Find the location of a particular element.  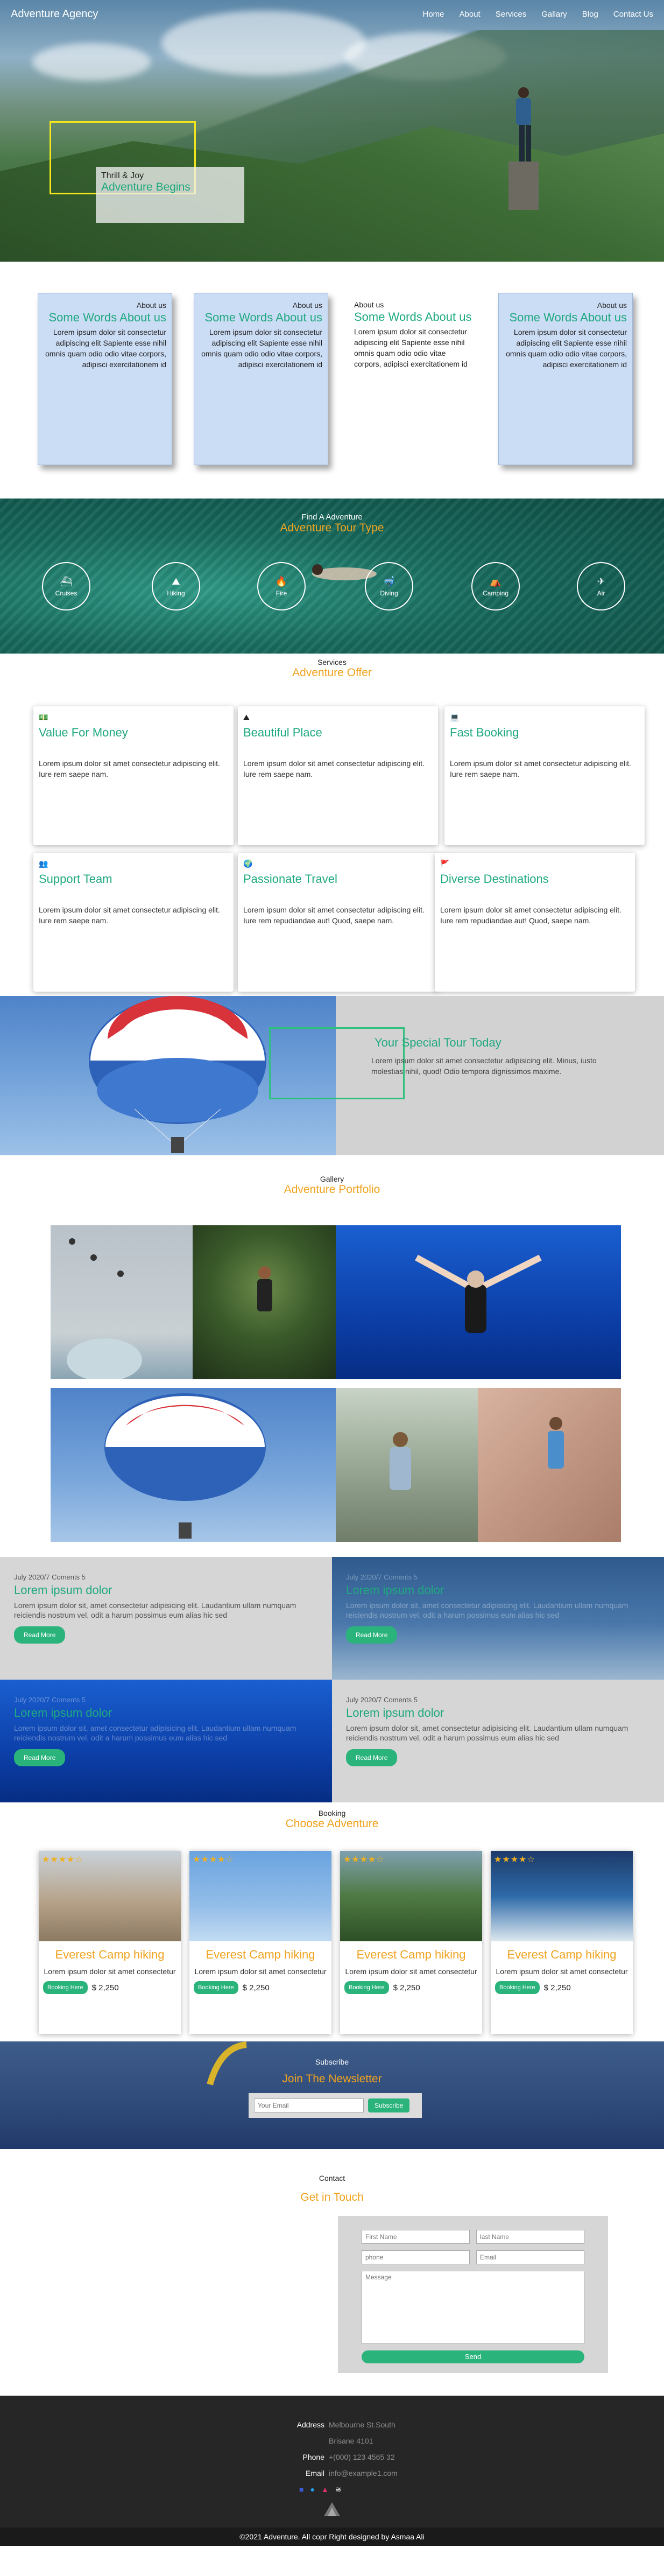

diving-icon: 🤿 is located at coordinates (389, 581).